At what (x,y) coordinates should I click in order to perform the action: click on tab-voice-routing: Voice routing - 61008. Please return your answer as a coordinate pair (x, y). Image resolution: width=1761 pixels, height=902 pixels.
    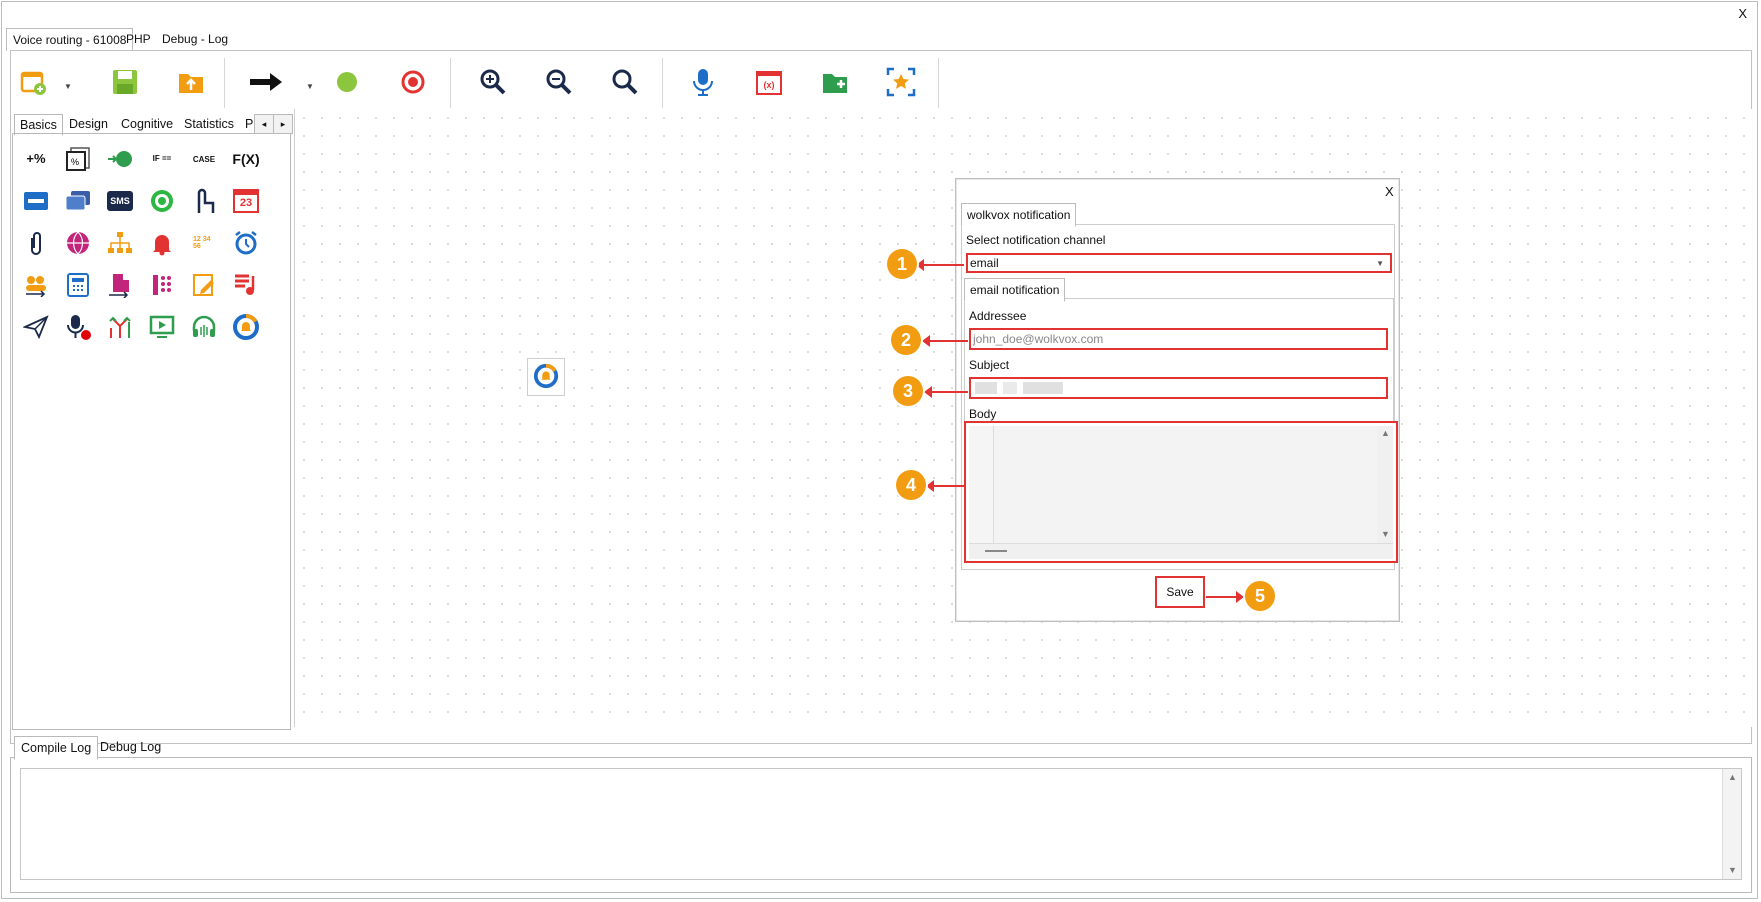
    Looking at the image, I should click on (70, 39).